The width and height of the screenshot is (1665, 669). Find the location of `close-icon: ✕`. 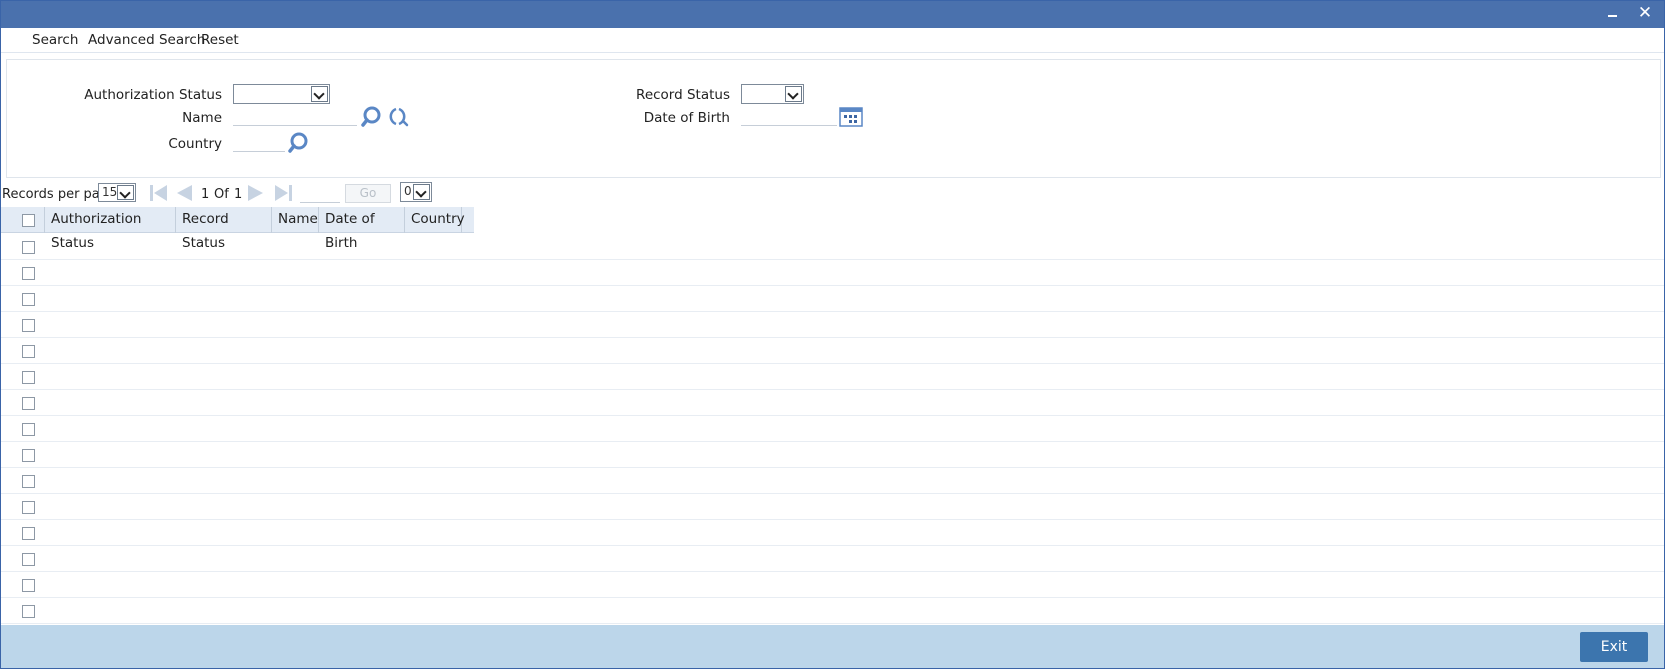

close-icon: ✕ is located at coordinates (1645, 13).